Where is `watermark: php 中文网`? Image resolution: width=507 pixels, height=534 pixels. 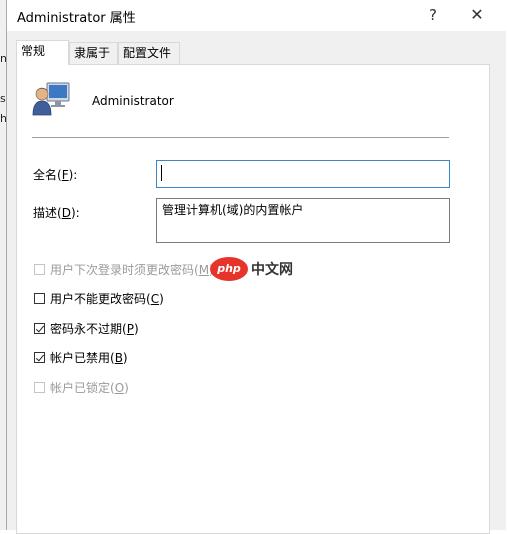
watermark: php 中文网 is located at coordinates (251, 269).